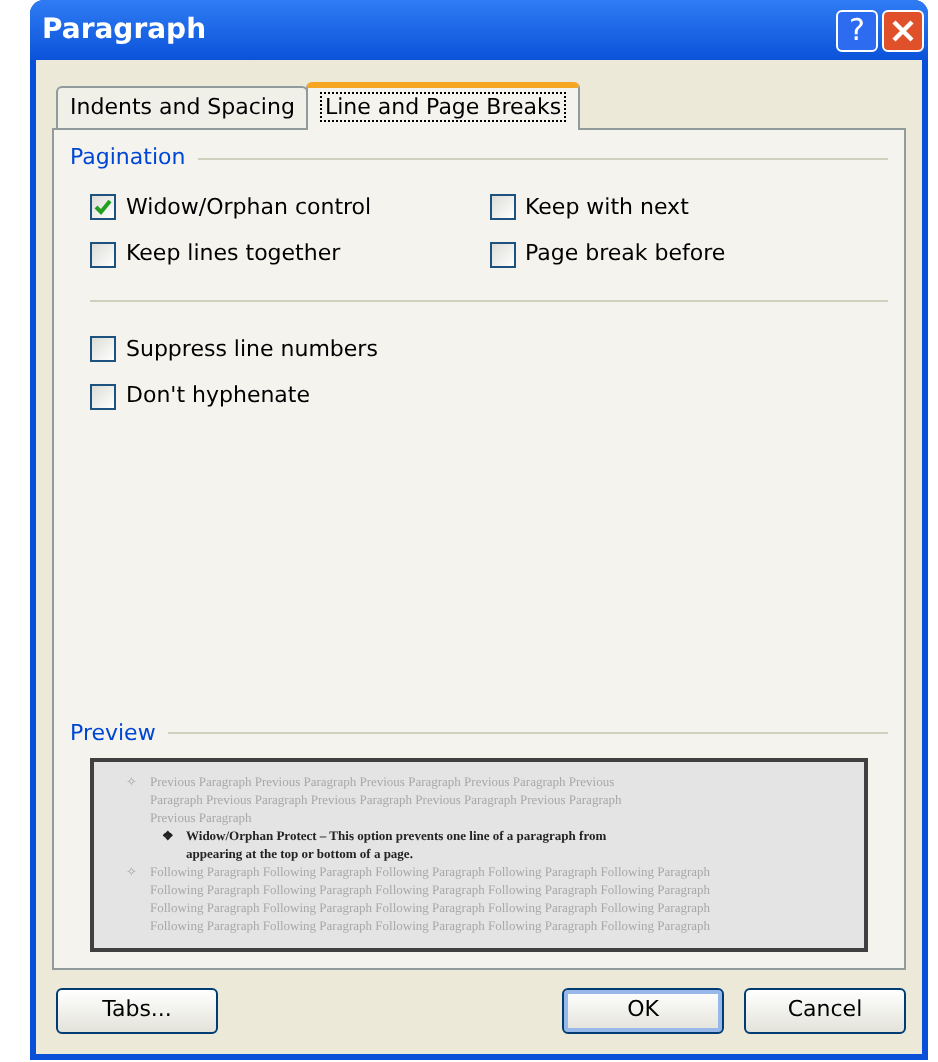 This screenshot has height=1062, width=938. I want to click on close-icon, so click(903, 30).